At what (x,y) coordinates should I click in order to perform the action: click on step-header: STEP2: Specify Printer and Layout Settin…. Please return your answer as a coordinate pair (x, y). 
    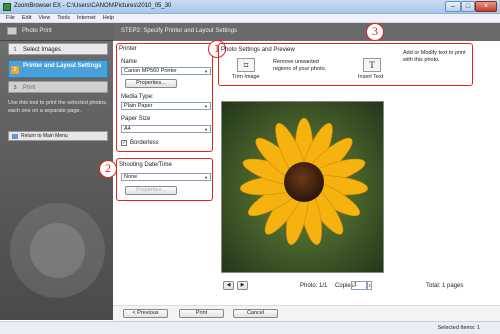
    Looking at the image, I should click on (306, 32).